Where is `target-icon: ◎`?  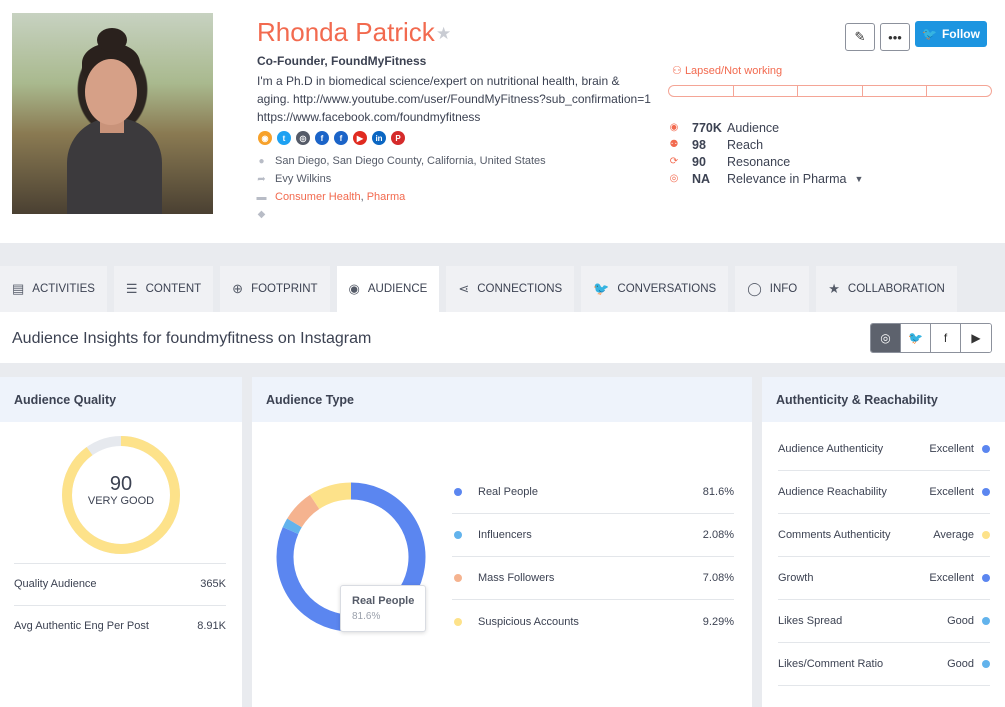
target-icon: ◎ is located at coordinates (674, 178).